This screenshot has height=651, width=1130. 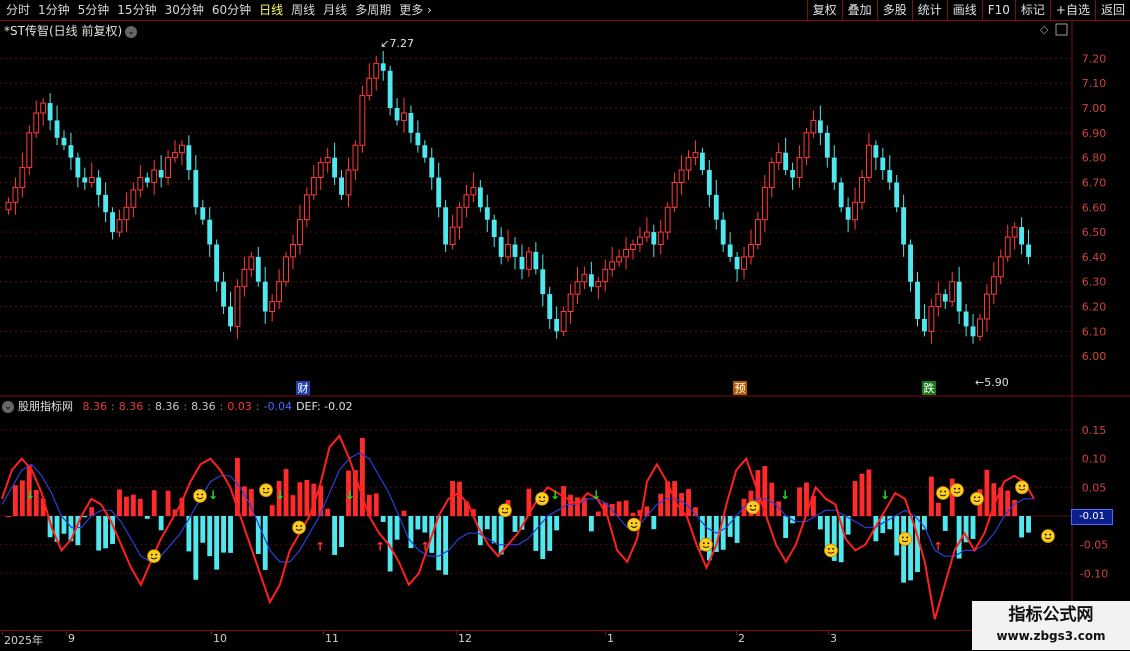 What do you see at coordinates (894, 10) in the screenshot?
I see `toolbar-button: 多股` at bounding box center [894, 10].